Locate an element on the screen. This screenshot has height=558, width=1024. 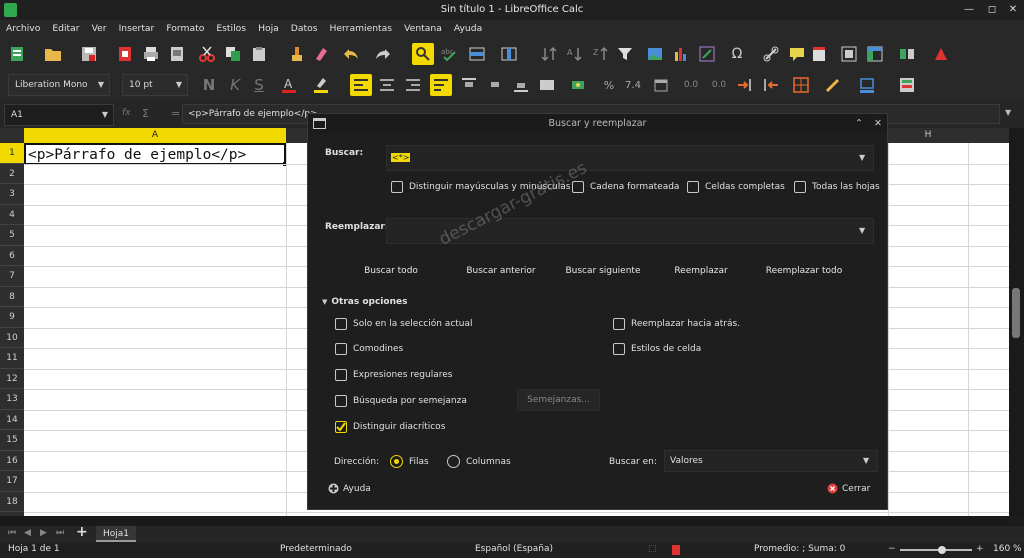
insert-chart-icon is located at coordinates (681, 54).